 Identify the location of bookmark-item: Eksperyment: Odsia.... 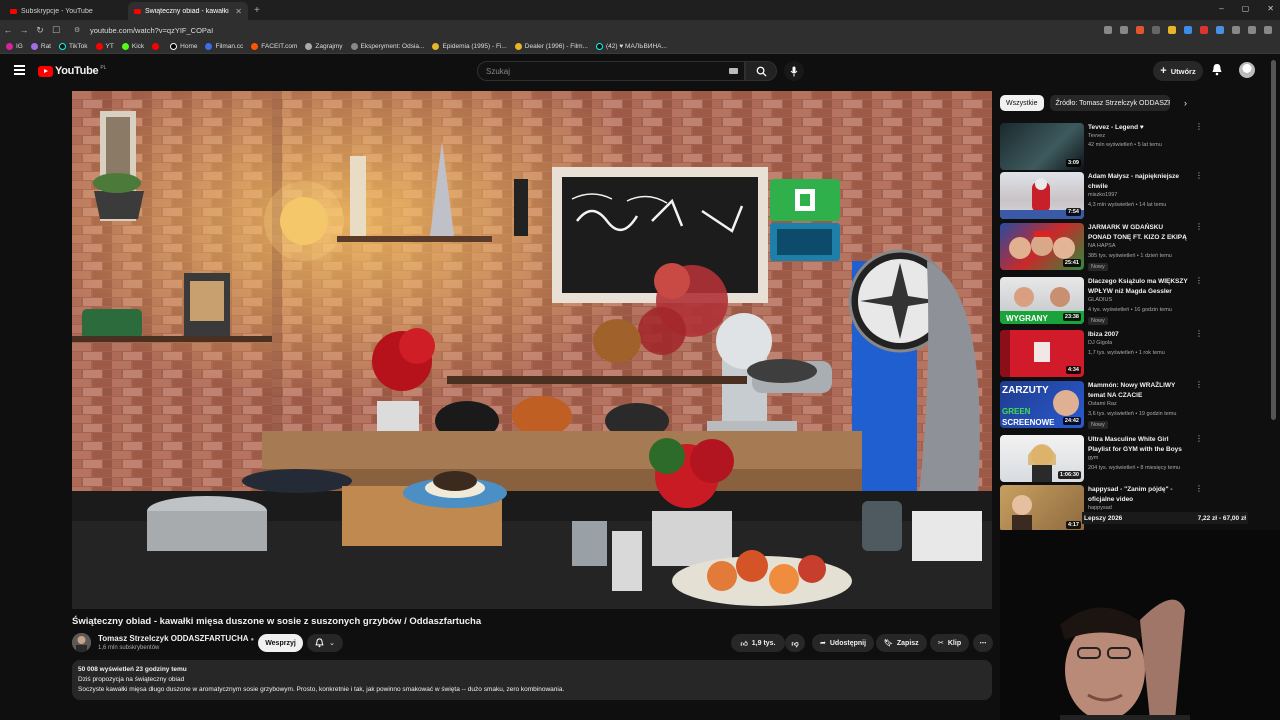
(387, 46).